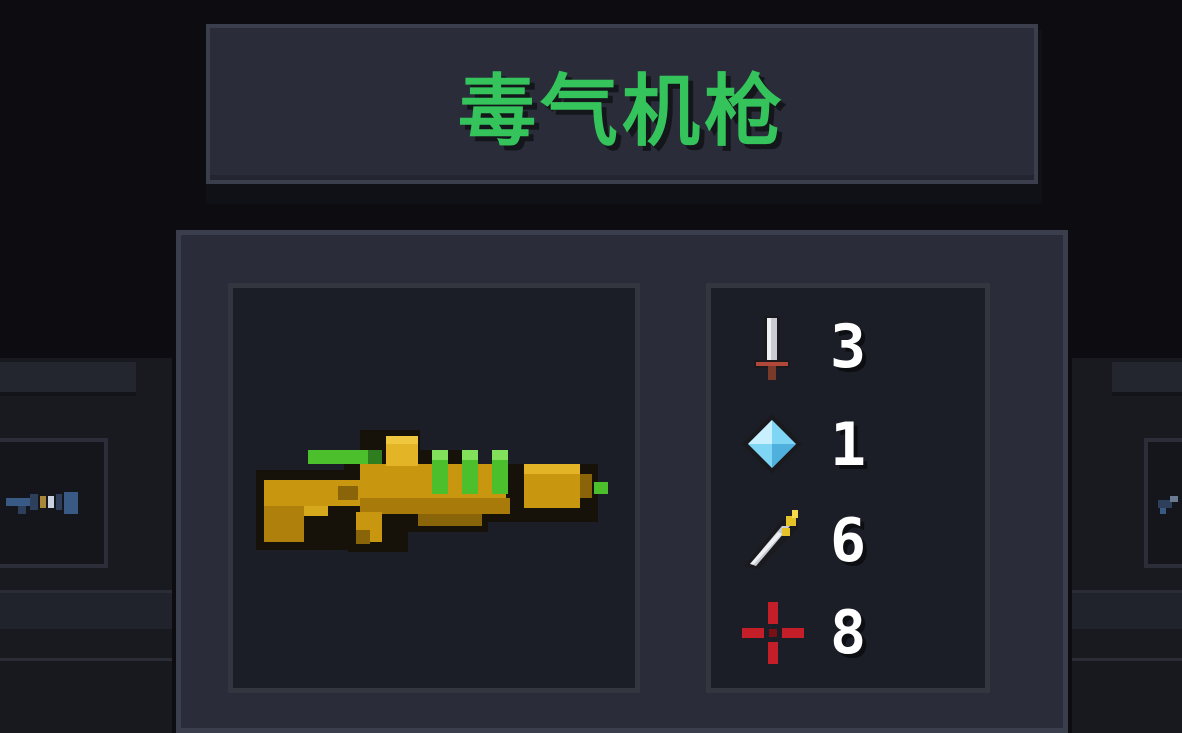 The width and height of the screenshot is (1182, 733). What do you see at coordinates (773, 633) in the screenshot?
I see `red-crosshair-icon` at bounding box center [773, 633].